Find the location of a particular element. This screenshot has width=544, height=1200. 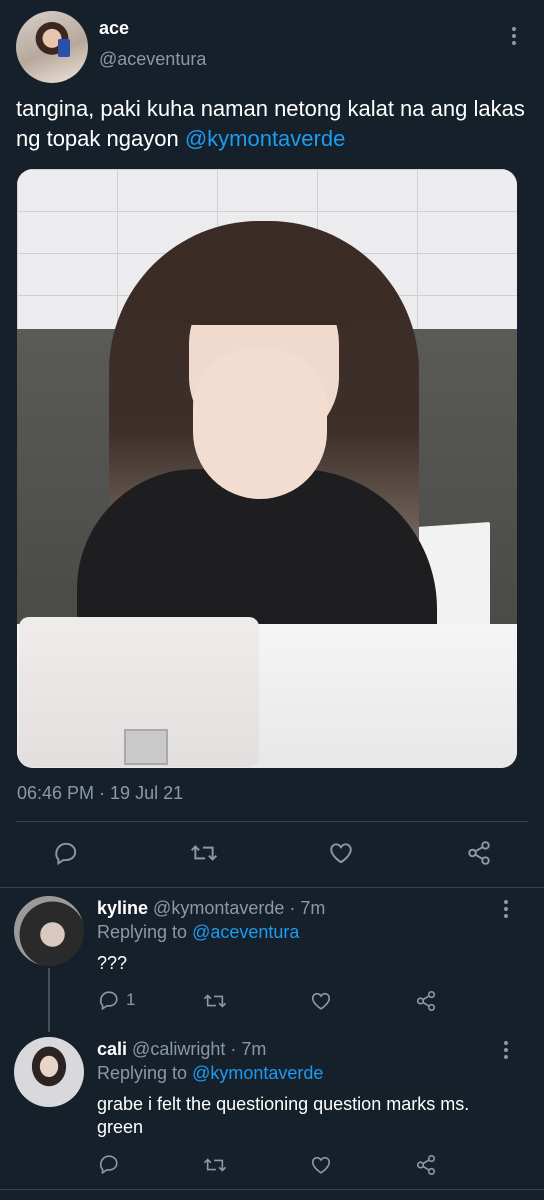

display-name: ace is located at coordinates (114, 28).